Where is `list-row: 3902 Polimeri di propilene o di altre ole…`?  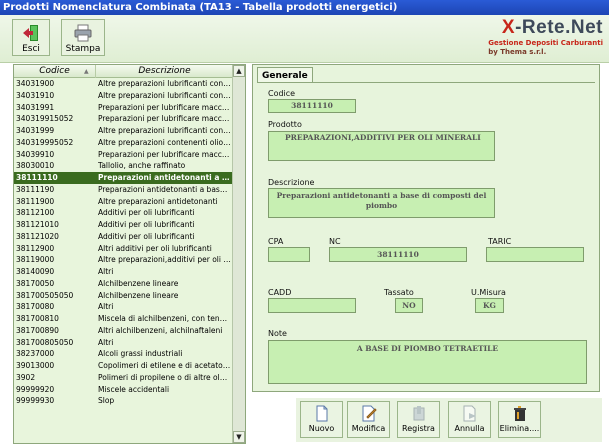
list-row: 3902 Polimeri di propilene o di altre ole… is located at coordinates (123, 378).